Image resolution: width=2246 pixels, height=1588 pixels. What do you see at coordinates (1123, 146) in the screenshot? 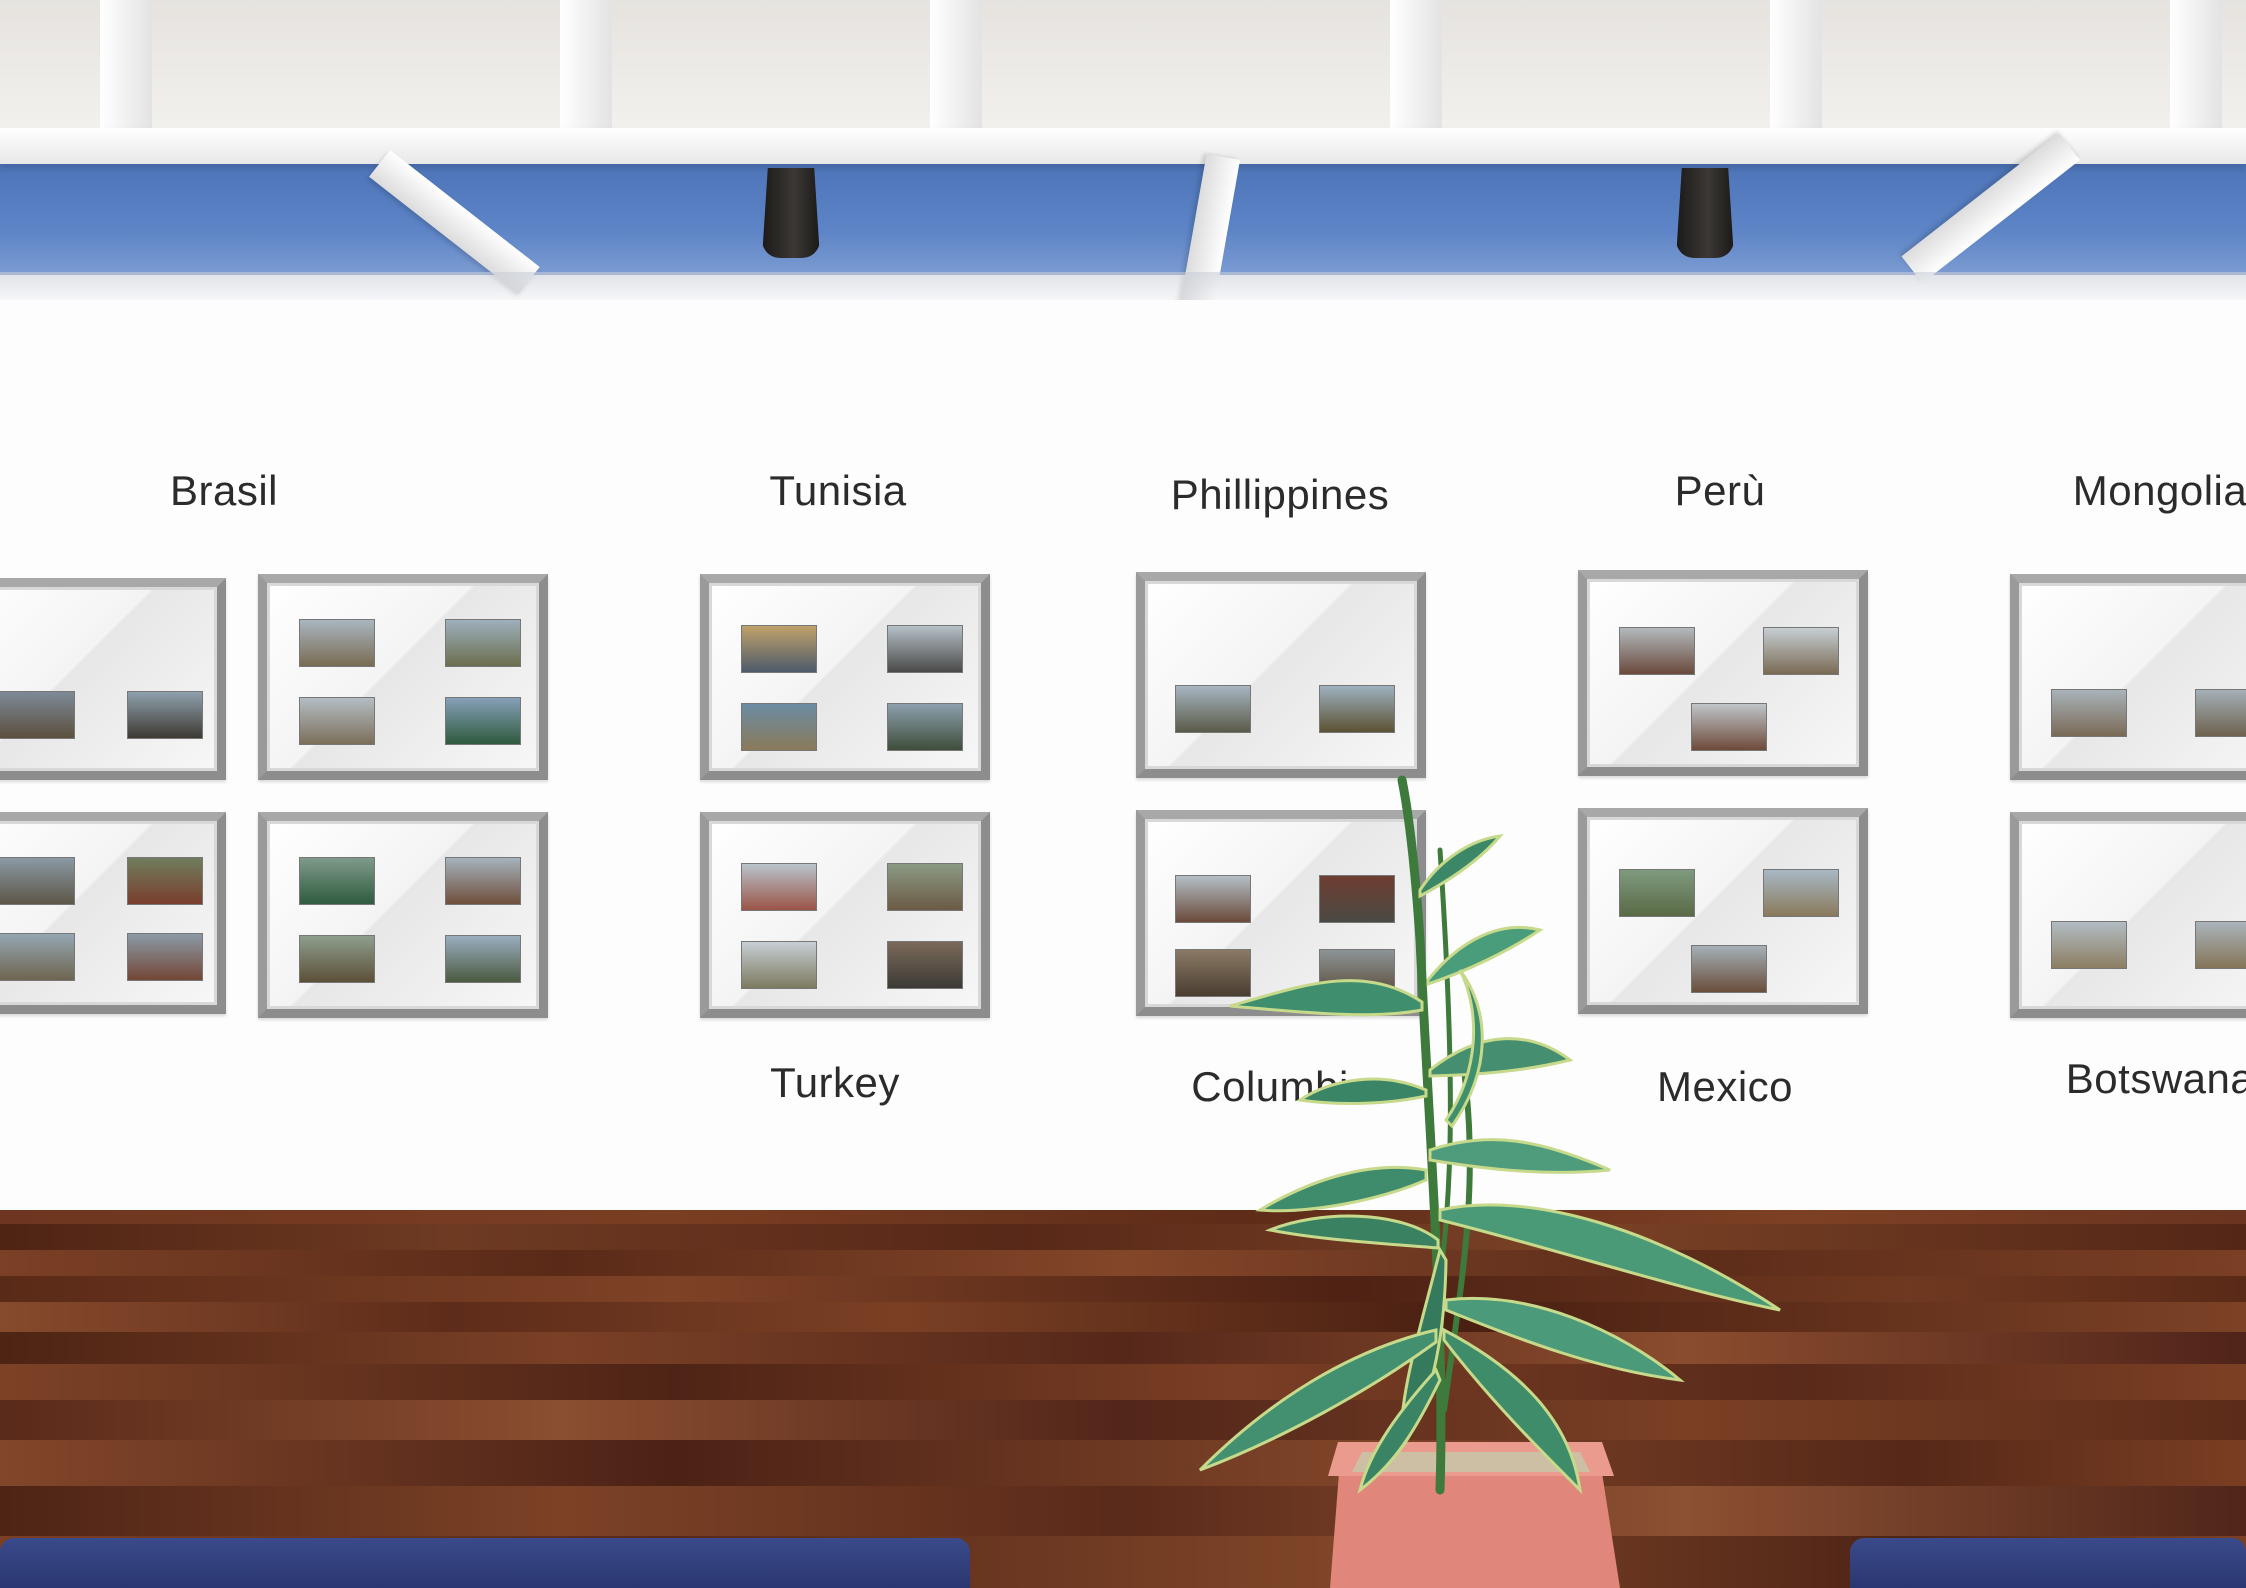
I see `ceiling-main-beam` at bounding box center [1123, 146].